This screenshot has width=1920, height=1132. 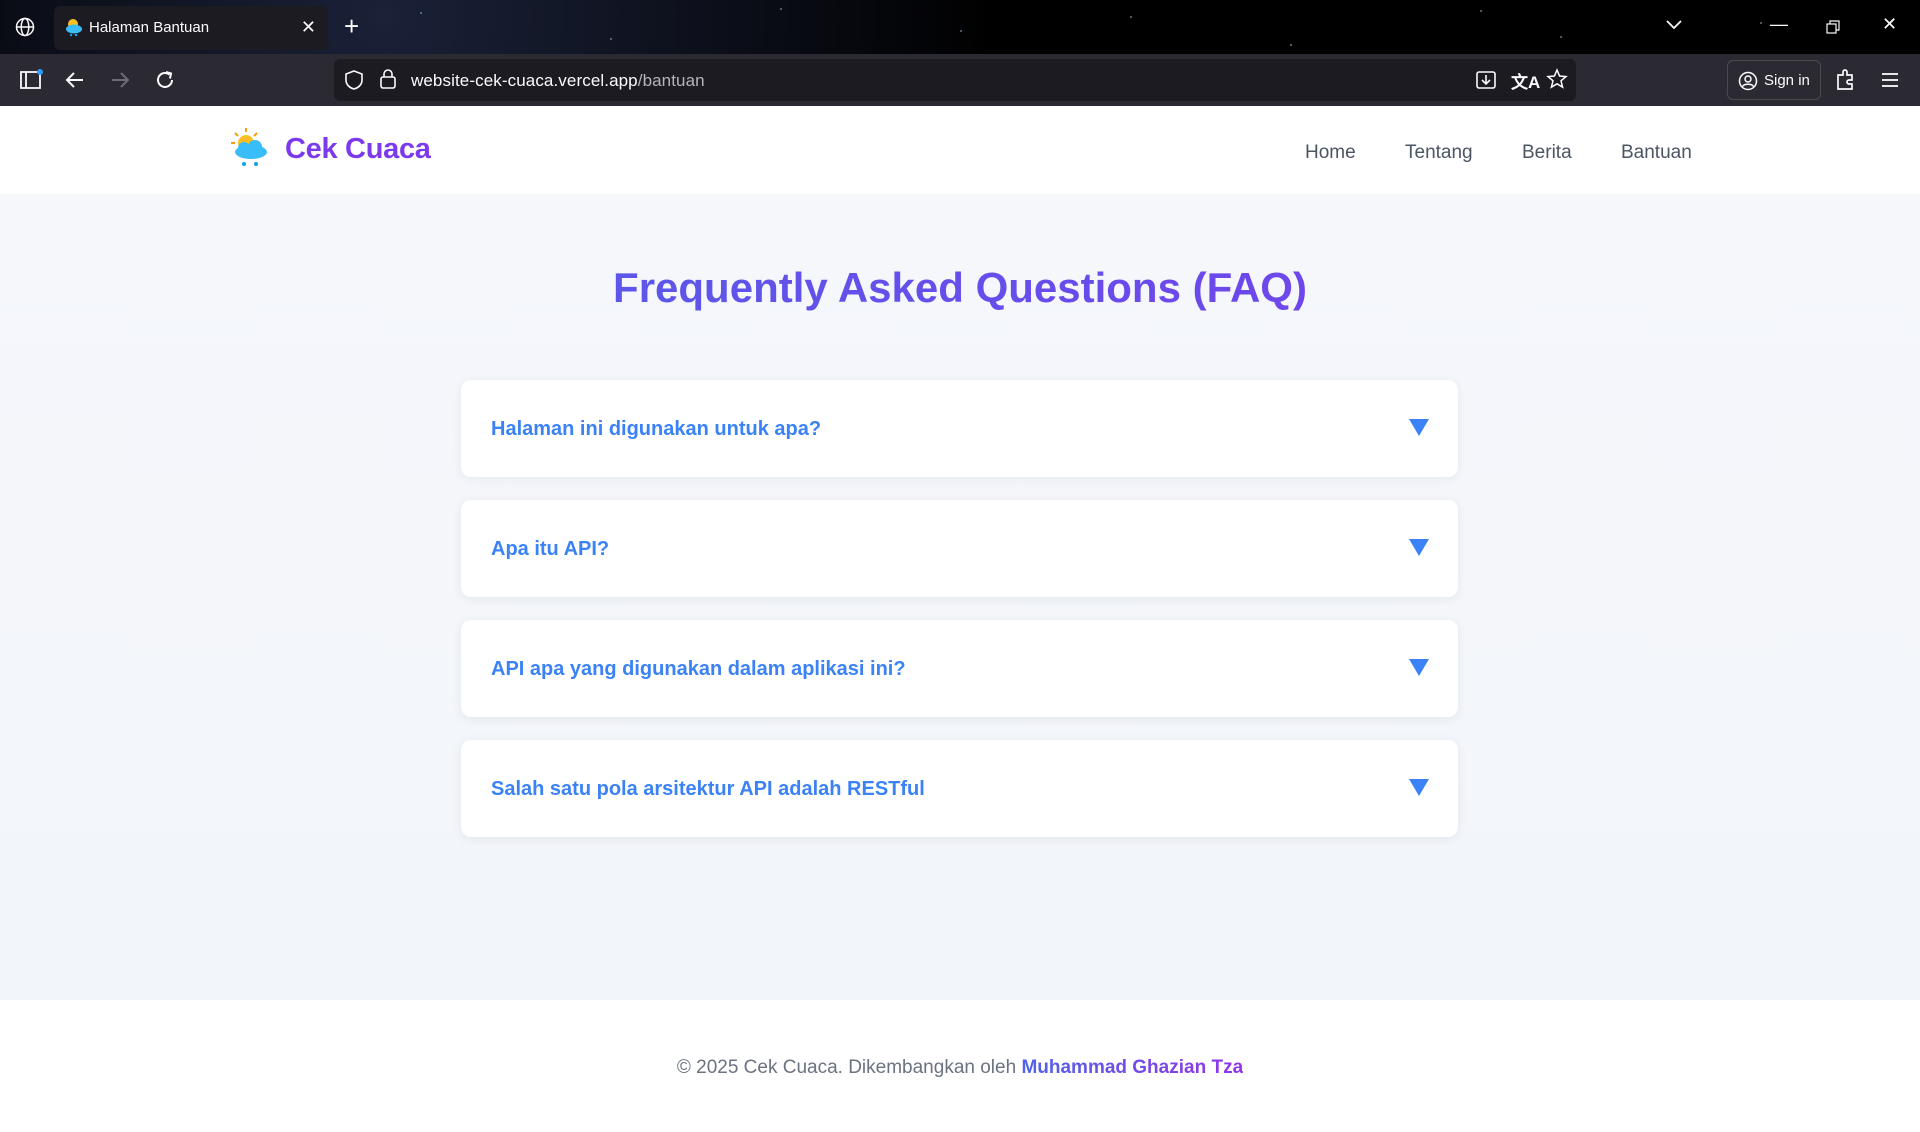 I want to click on sidebar-icon, so click(x=31, y=80).